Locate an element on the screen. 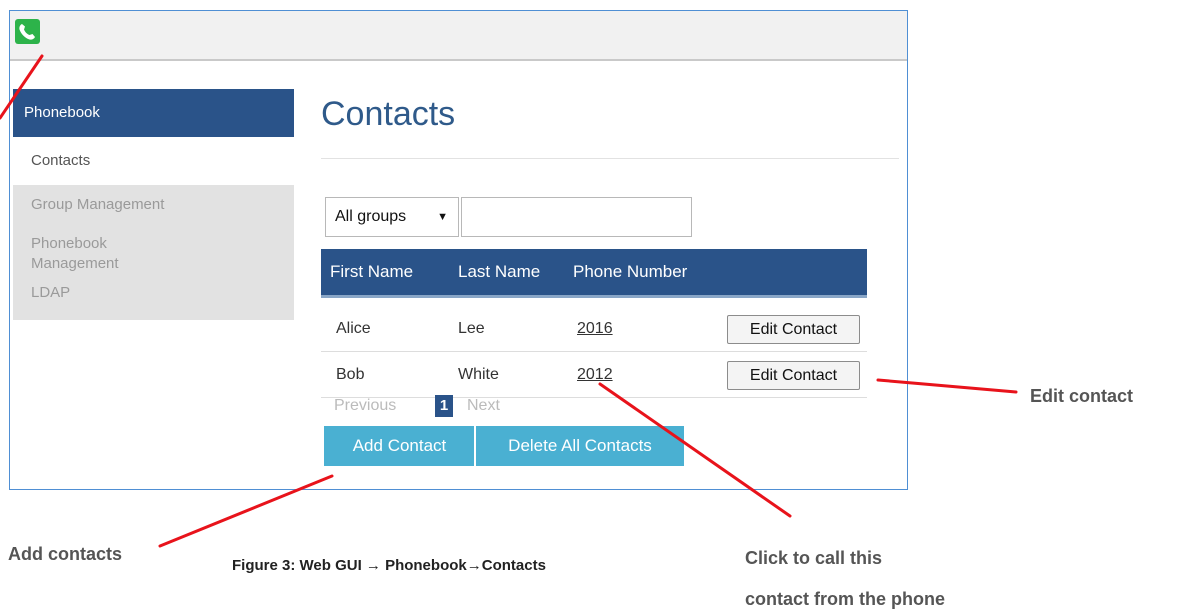  annotation-call-line1: Click to call this is located at coordinates (814, 558).